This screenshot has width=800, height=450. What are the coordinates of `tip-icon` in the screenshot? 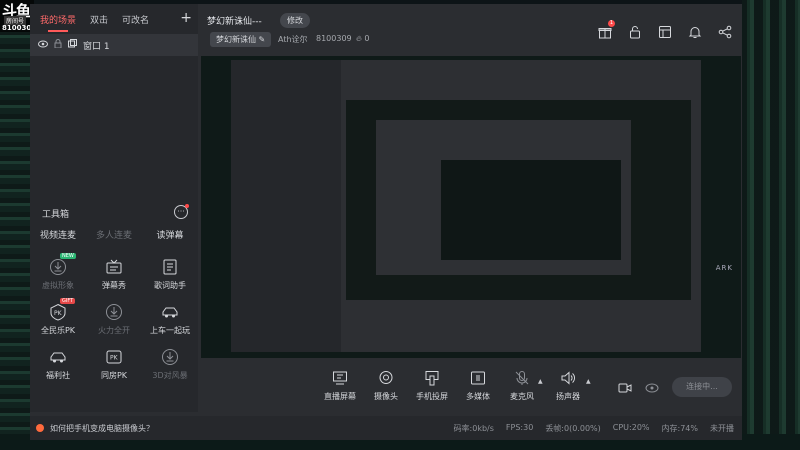 It's located at (40, 428).